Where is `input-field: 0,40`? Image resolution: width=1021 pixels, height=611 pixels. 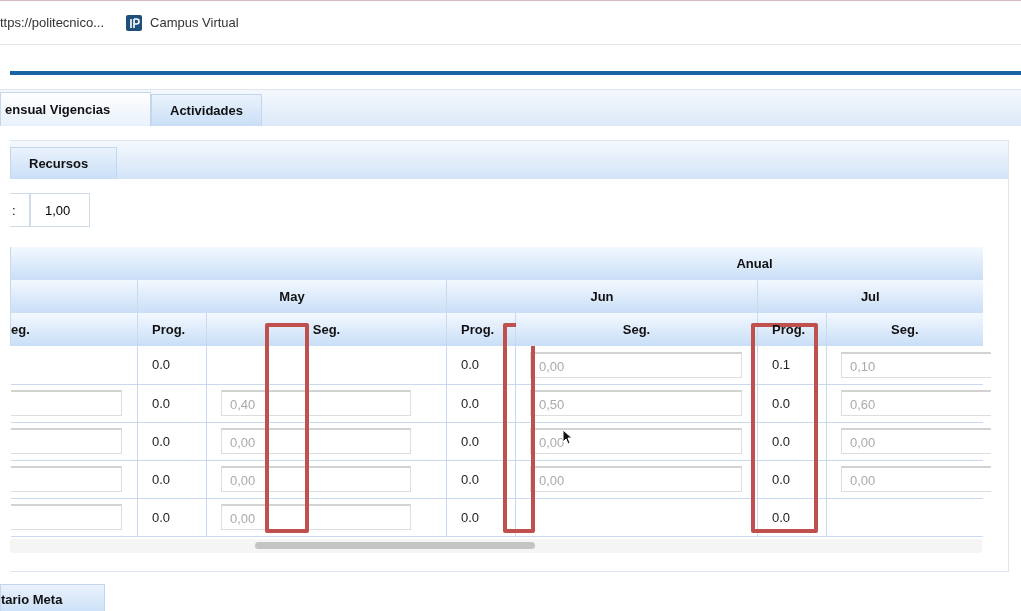 input-field: 0,40 is located at coordinates (316, 403).